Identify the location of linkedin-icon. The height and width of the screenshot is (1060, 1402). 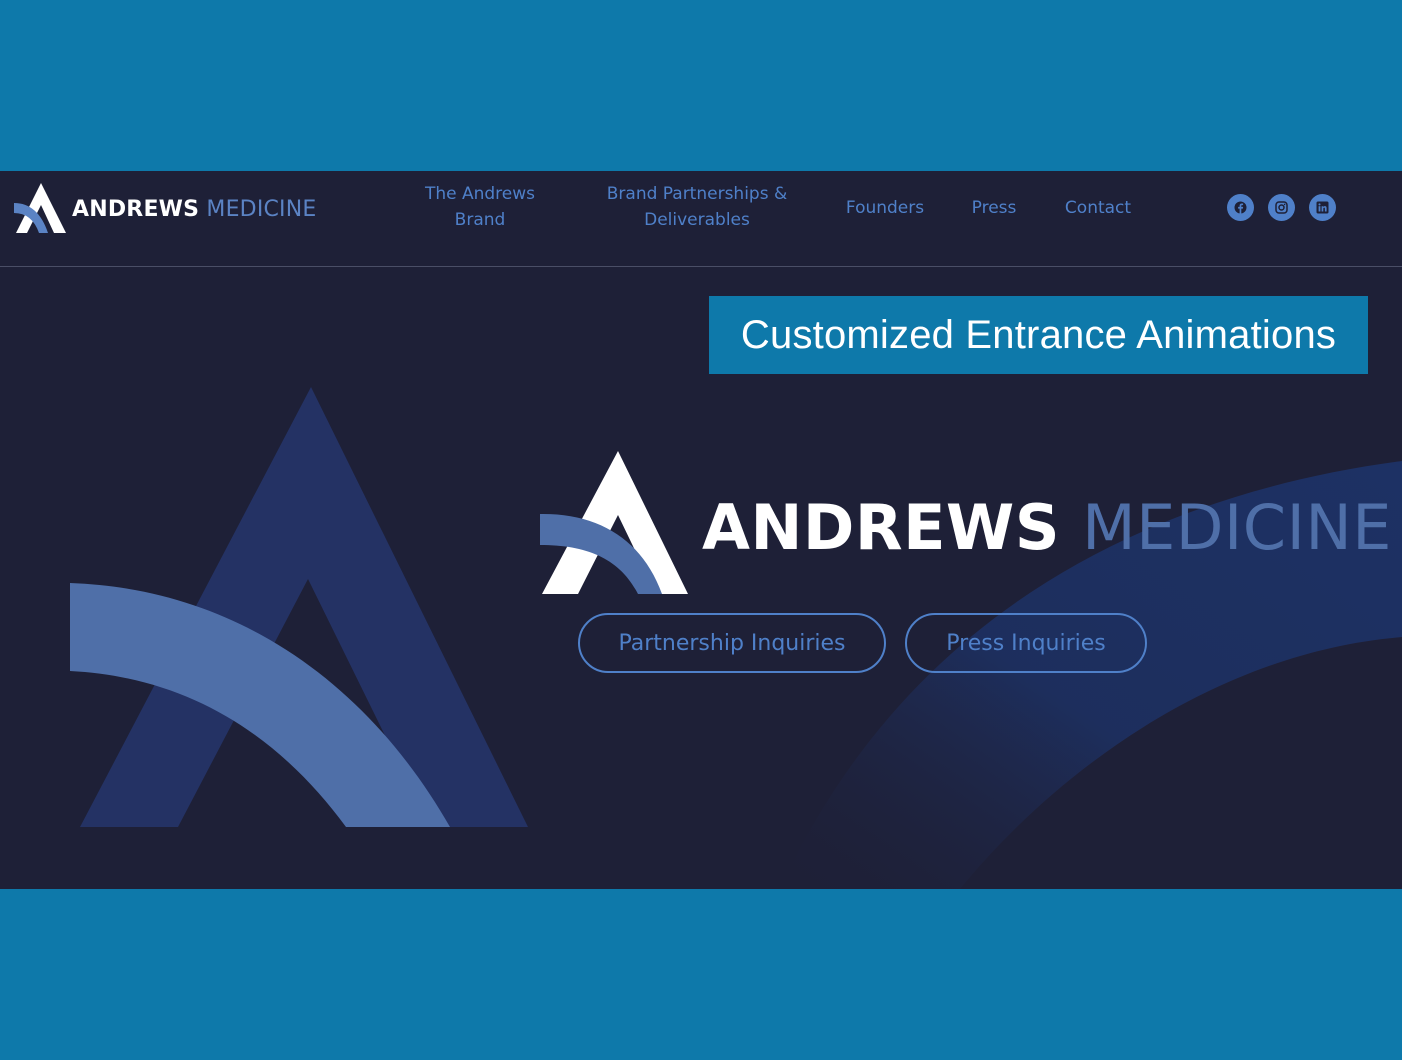
(1322, 207).